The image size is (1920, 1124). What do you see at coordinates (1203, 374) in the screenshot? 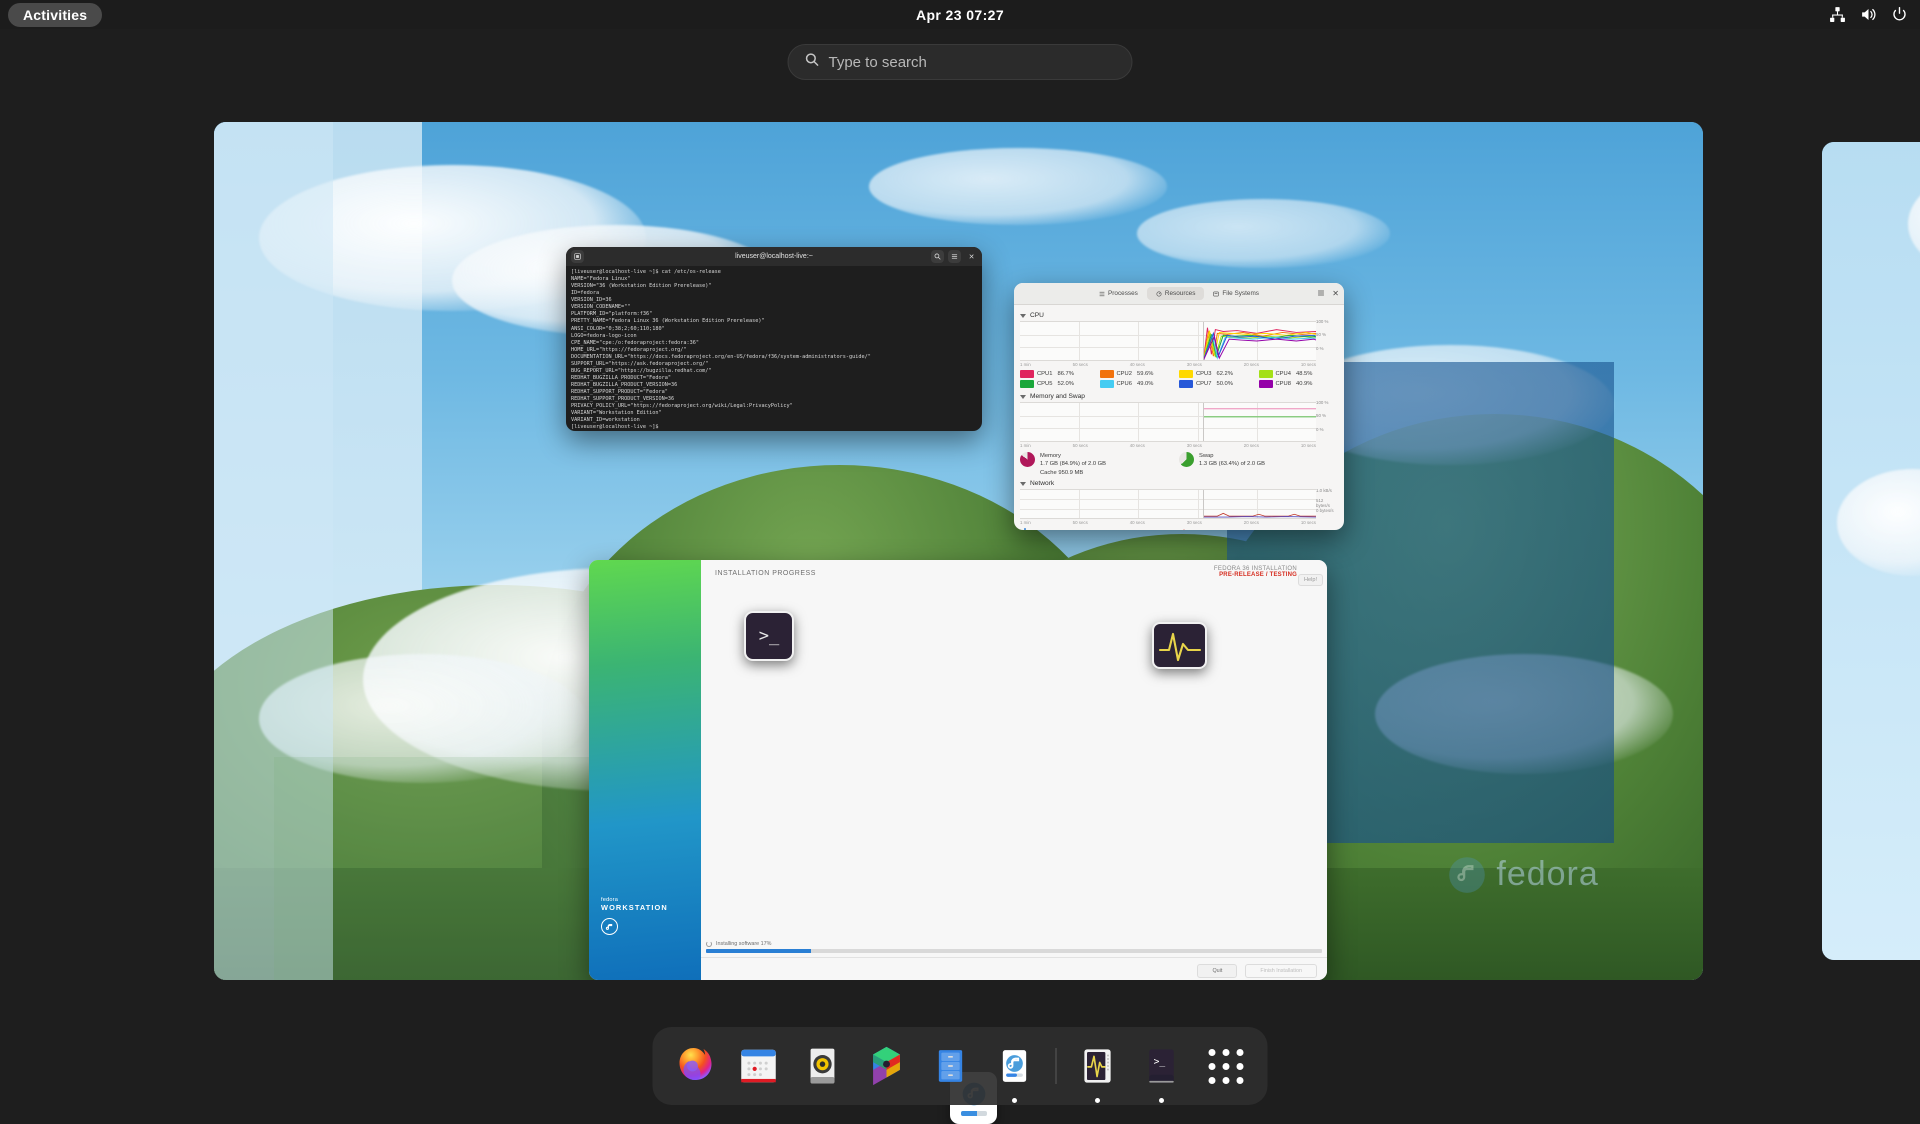
I see `cpu-name: CPU3` at bounding box center [1203, 374].